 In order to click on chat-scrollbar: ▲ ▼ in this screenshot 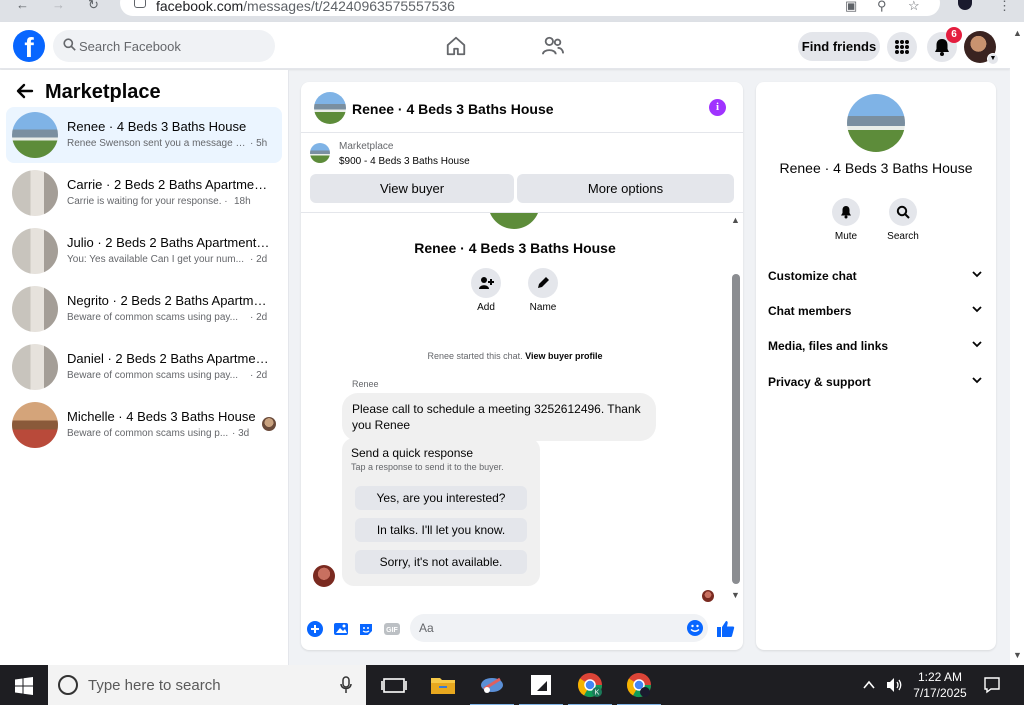, I will do `click(736, 409)`.